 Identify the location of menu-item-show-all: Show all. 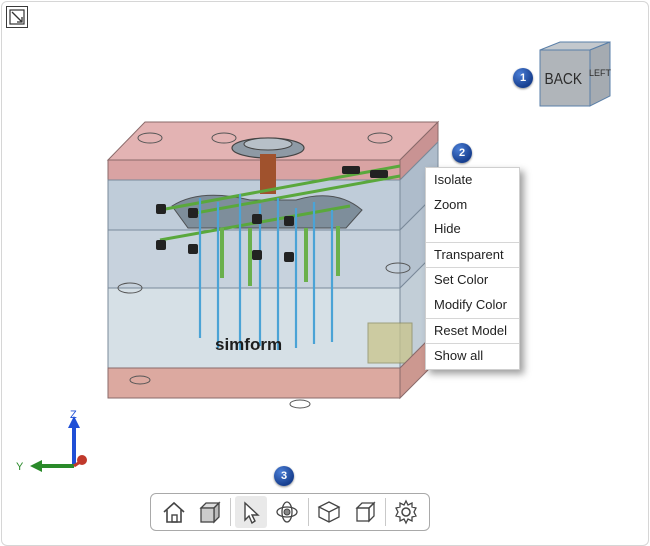
(472, 356).